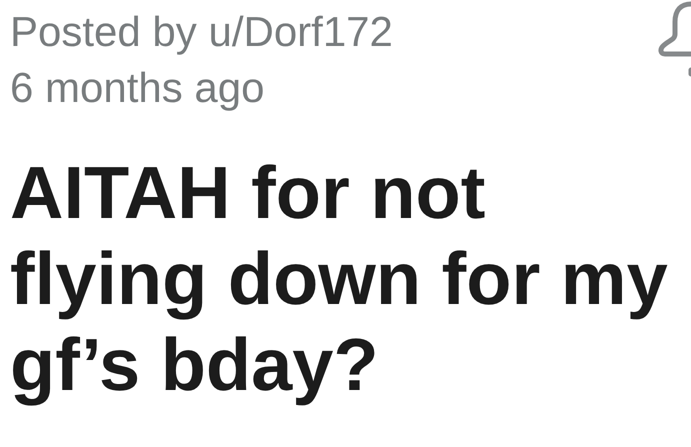 The width and height of the screenshot is (691, 447). What do you see at coordinates (201, 32) in the screenshot?
I see `author-line: Posted by u/Dorf172` at bounding box center [201, 32].